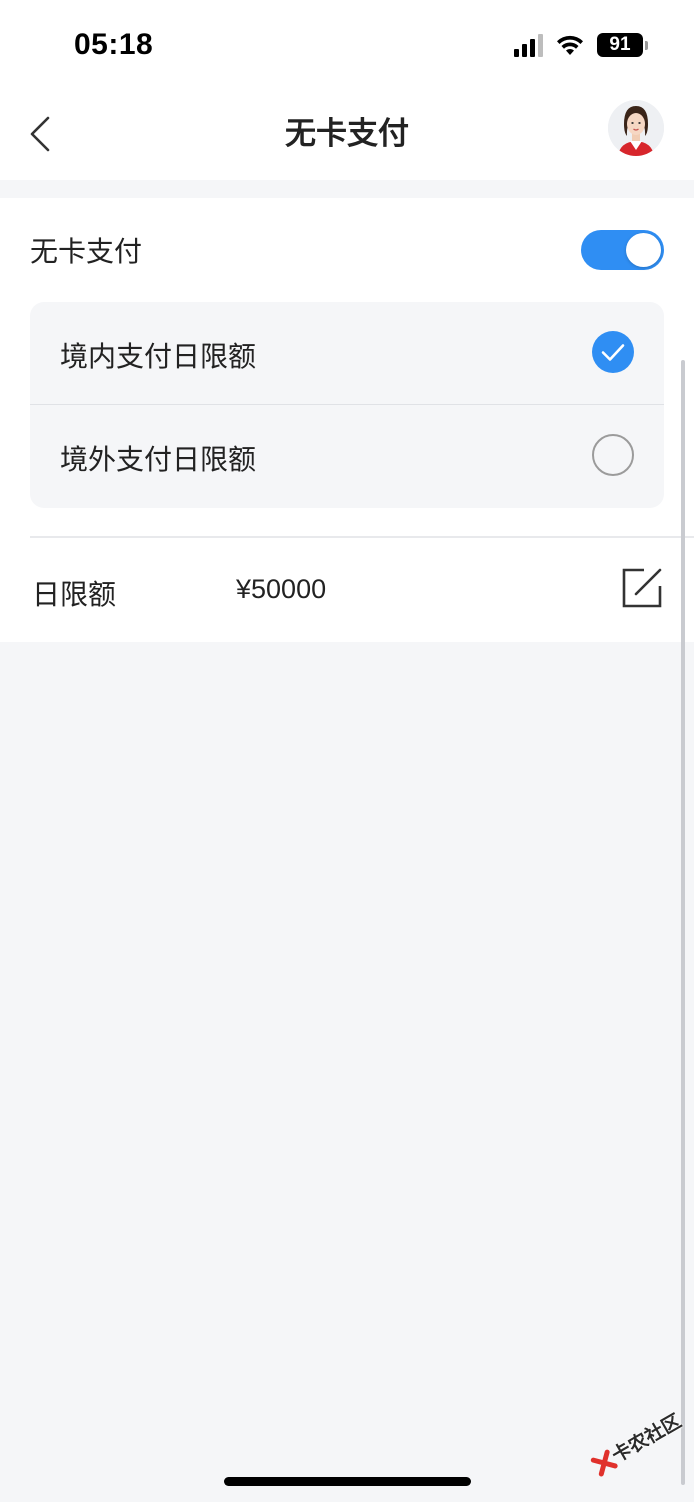 The height and width of the screenshot is (1502, 694). I want to click on battery-level: 91, so click(620, 45).